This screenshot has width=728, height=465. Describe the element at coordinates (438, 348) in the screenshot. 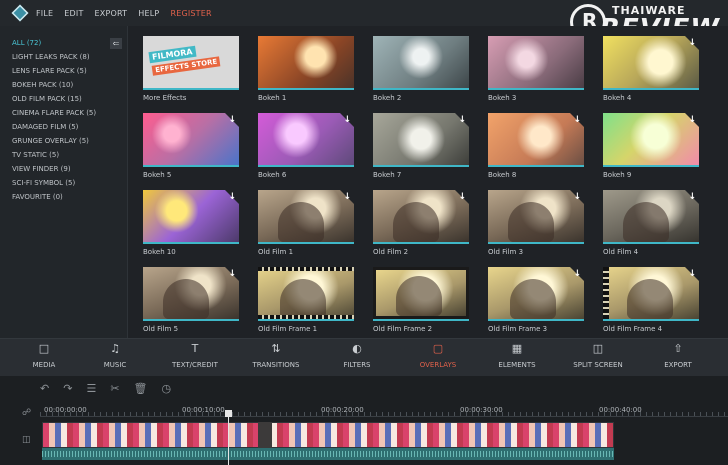

I see `overlays-icon: ▢` at that location.